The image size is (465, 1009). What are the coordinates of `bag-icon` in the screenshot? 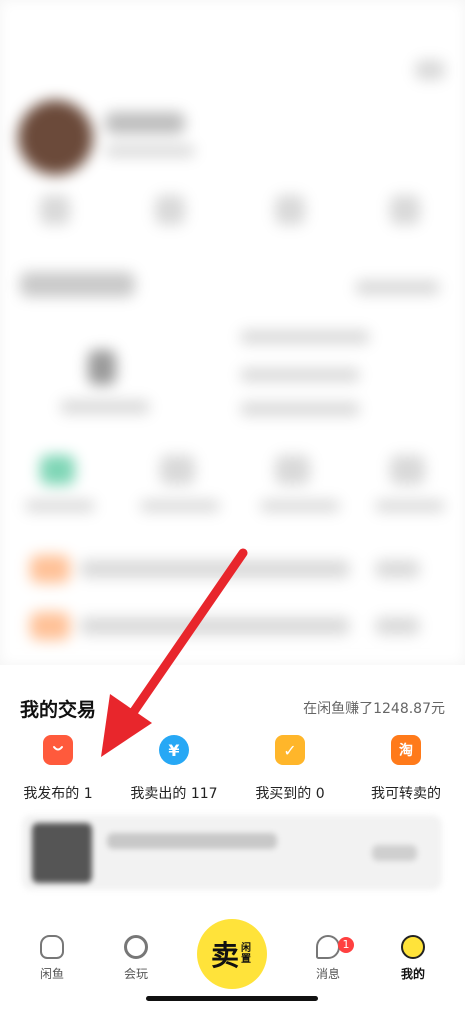 It's located at (58, 750).